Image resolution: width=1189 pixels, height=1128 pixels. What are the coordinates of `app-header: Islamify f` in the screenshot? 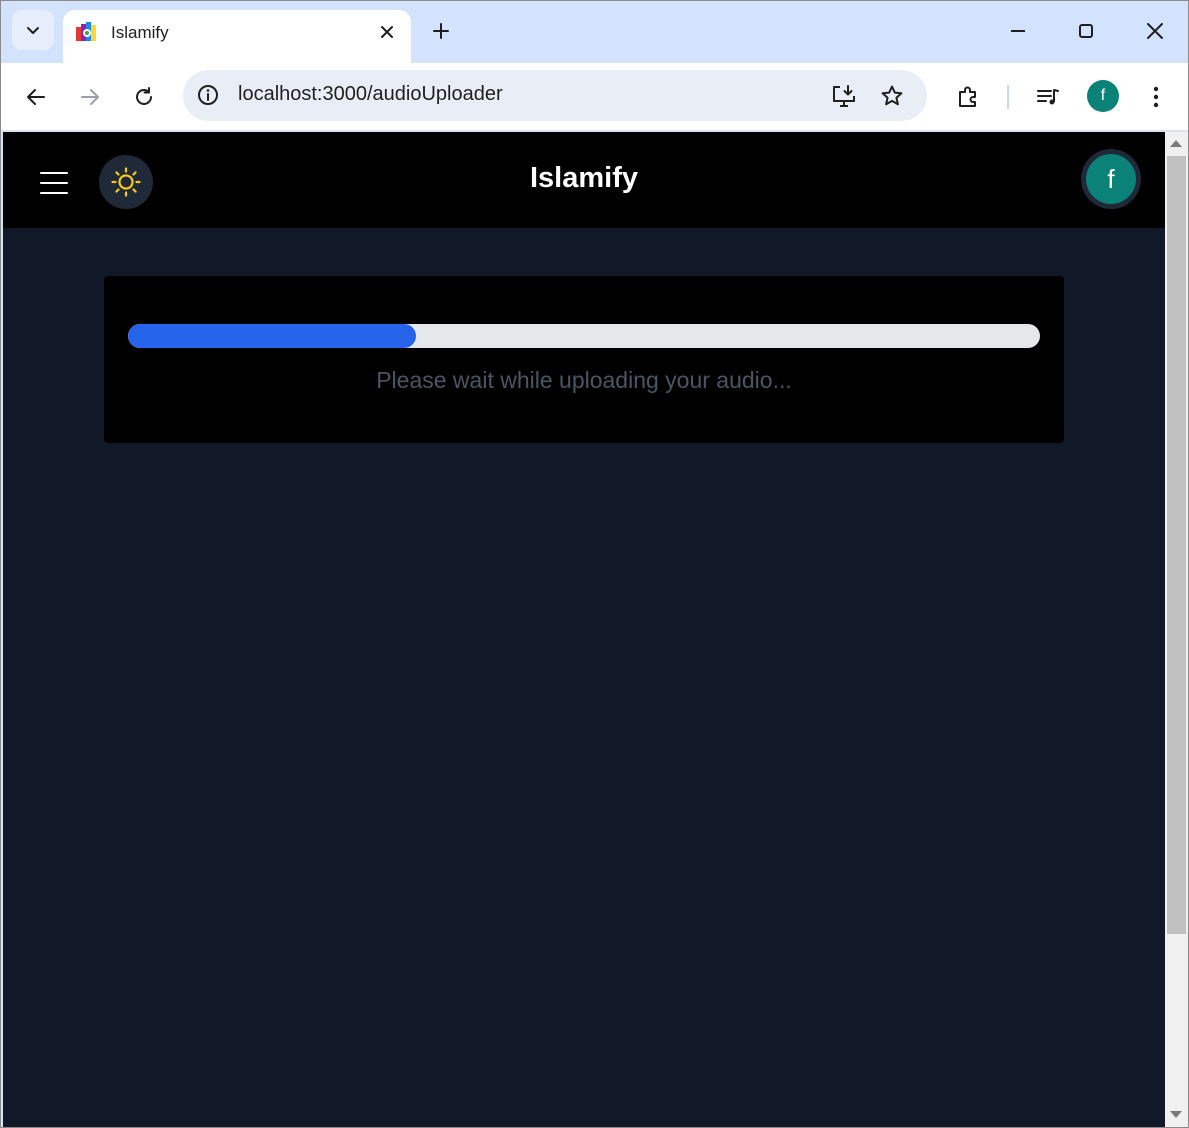 It's located at (584, 180).